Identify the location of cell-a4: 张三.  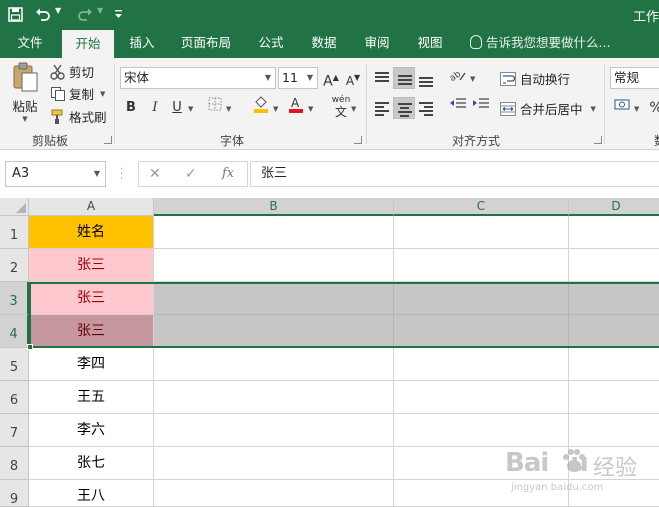
(91, 331).